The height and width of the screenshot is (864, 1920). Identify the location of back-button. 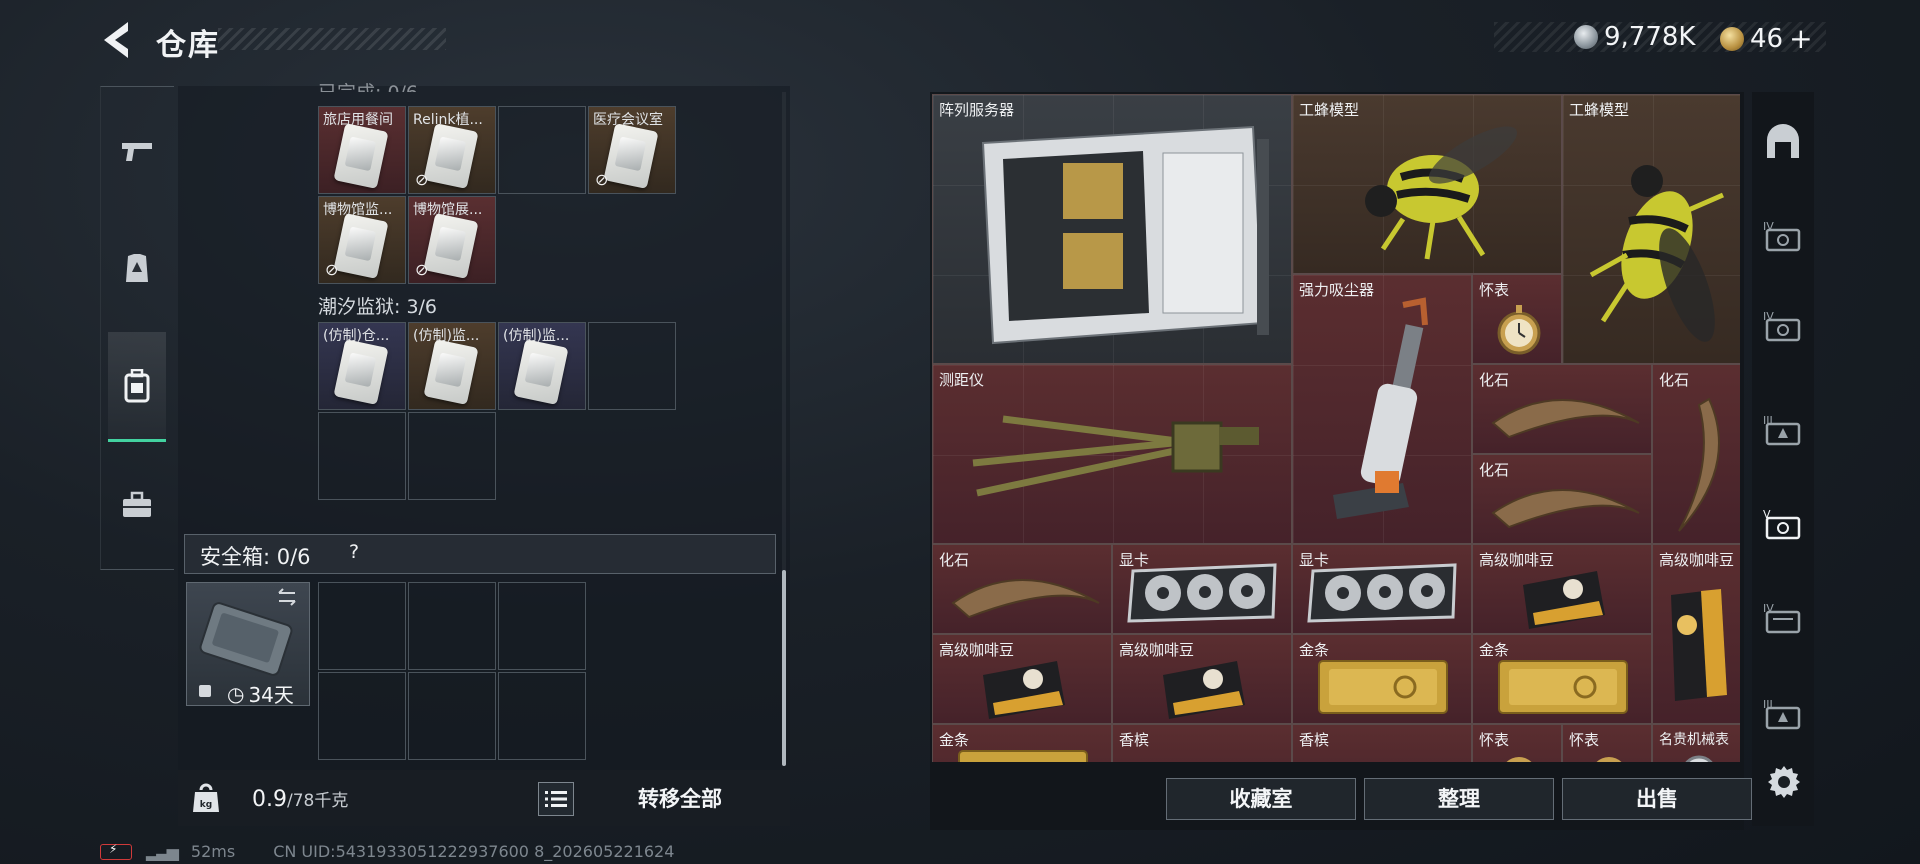
(117, 40).